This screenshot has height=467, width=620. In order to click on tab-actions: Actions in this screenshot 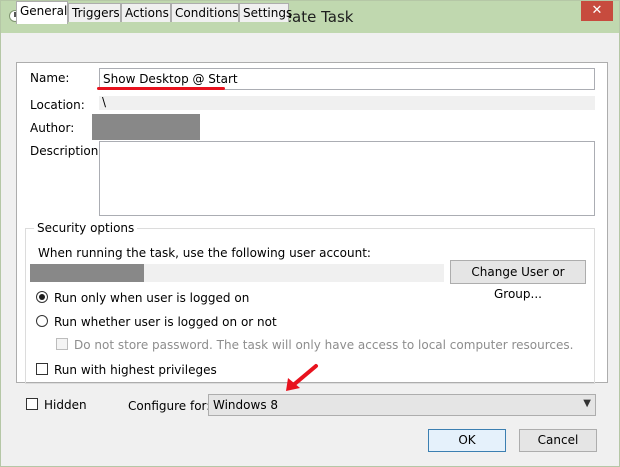, I will do `click(146, 12)`.